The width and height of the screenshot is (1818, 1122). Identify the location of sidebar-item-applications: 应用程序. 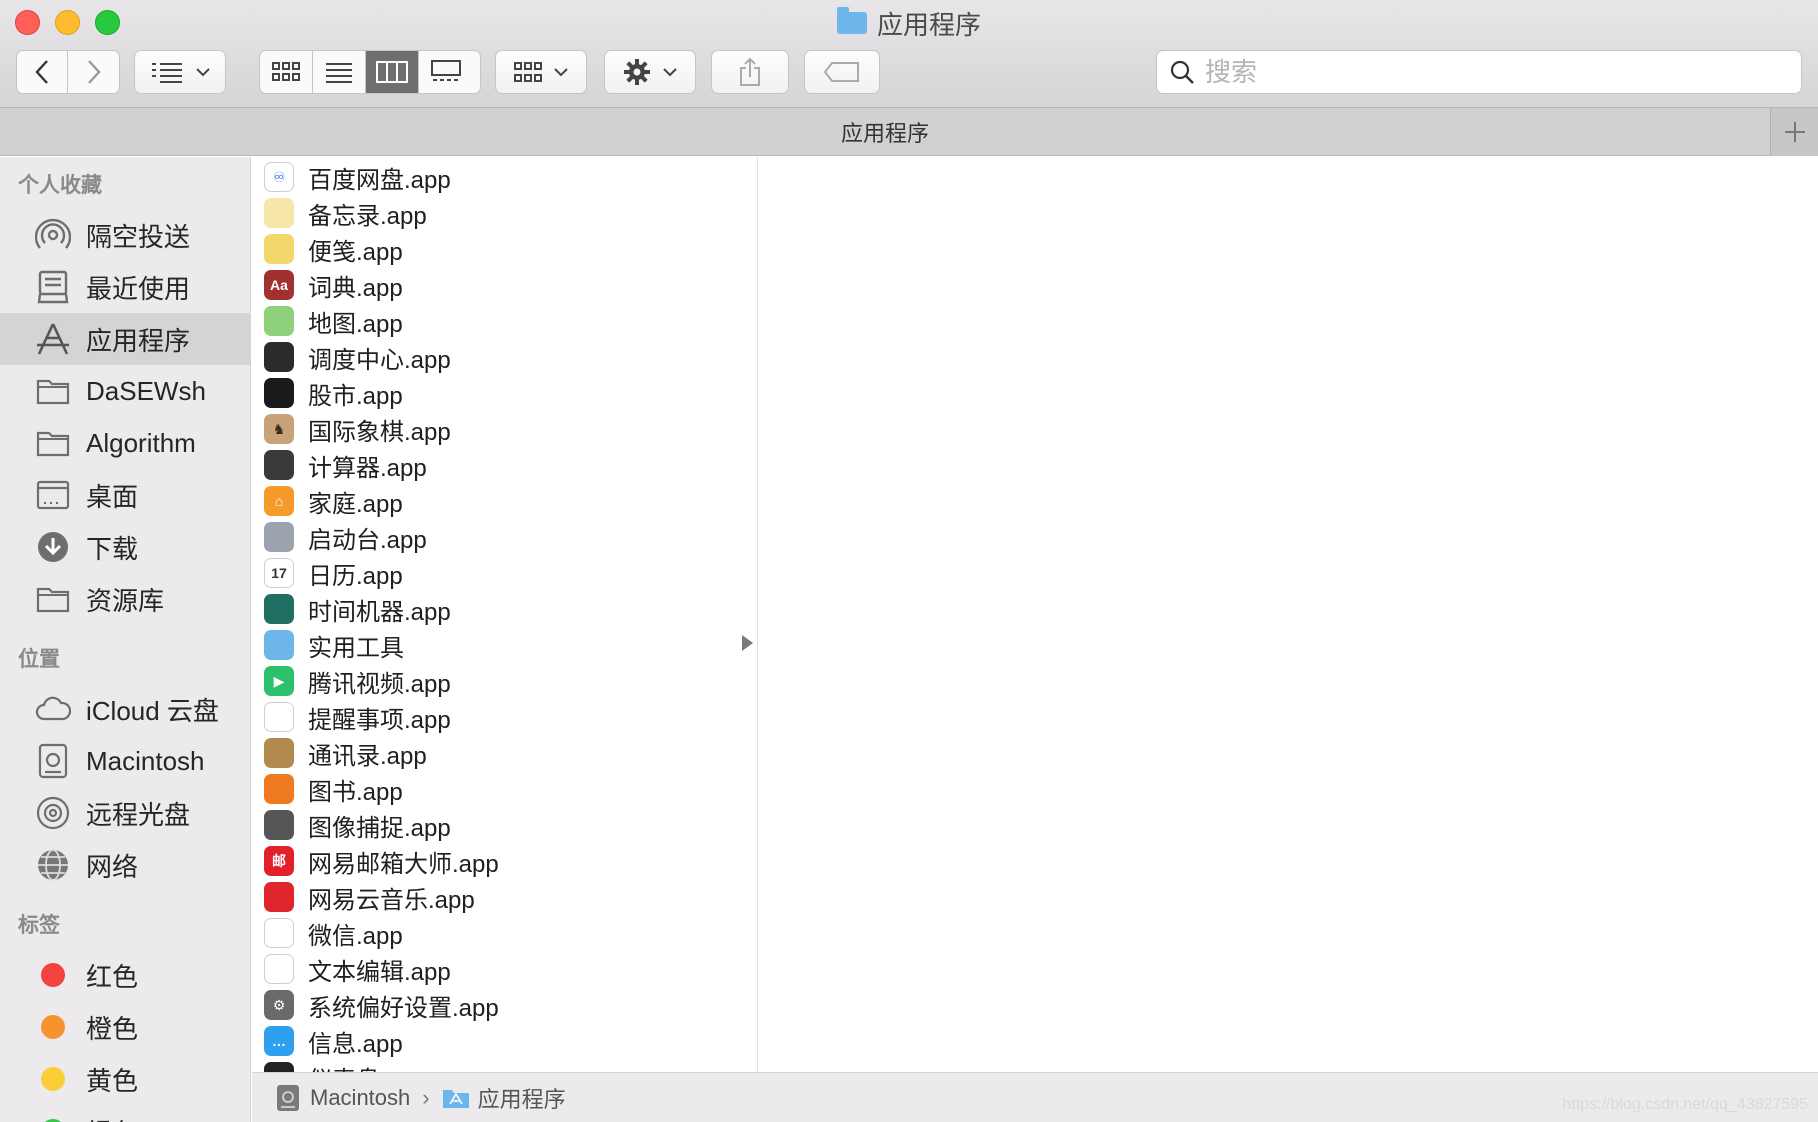
(125, 339).